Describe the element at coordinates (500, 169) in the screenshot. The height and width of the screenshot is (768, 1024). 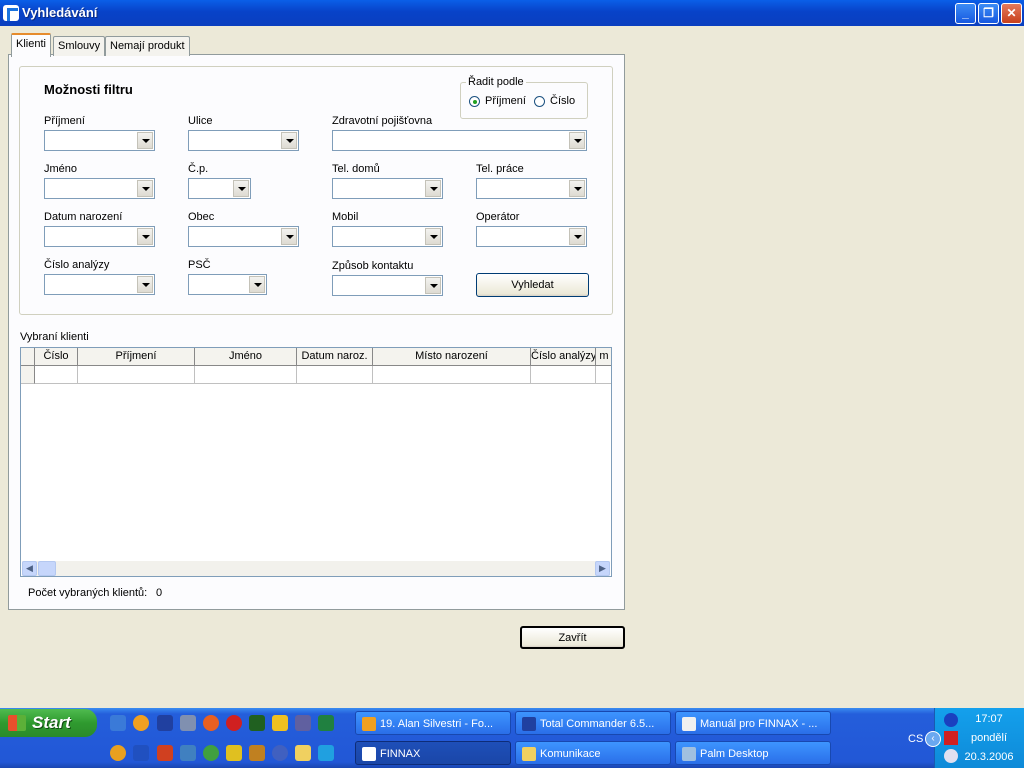
I see `tel-prace-label: Tel. práce` at that location.